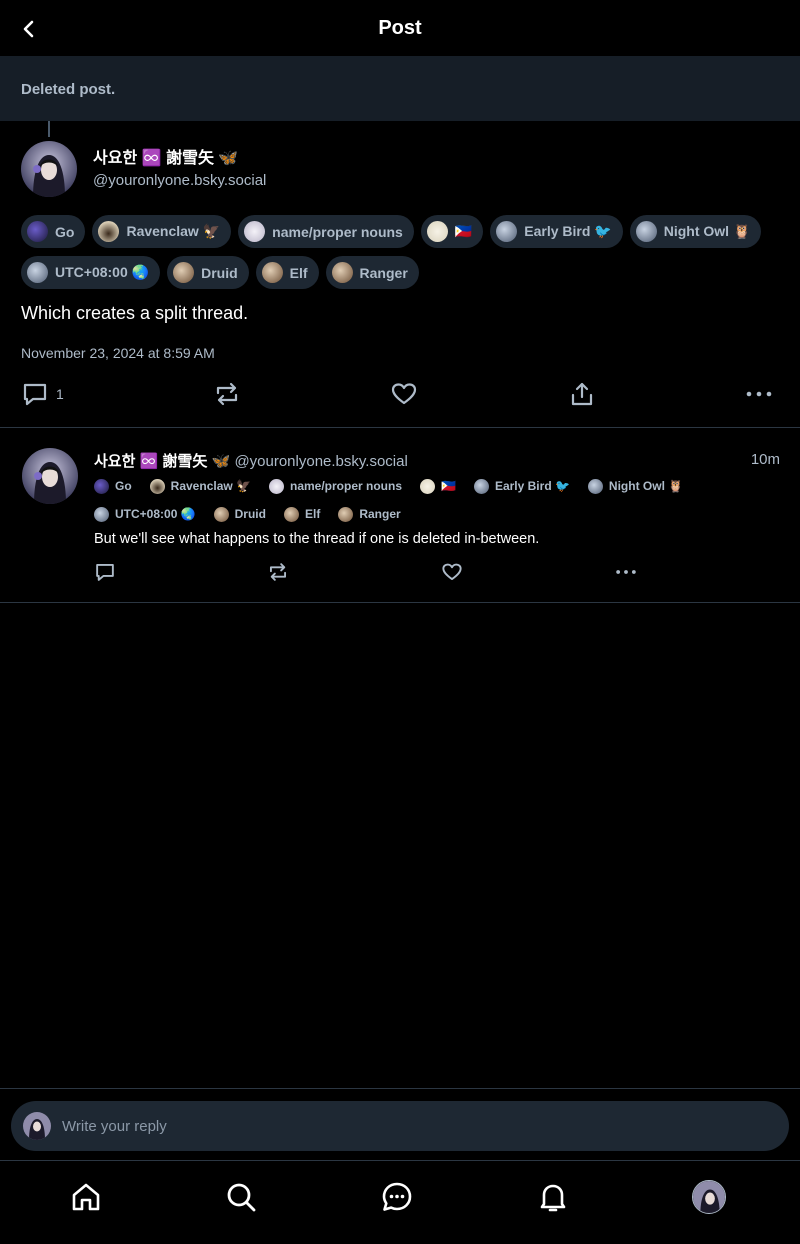  Describe the element at coordinates (400, 88) in the screenshot. I see `deleted-post-banner: Deleted post.` at that location.